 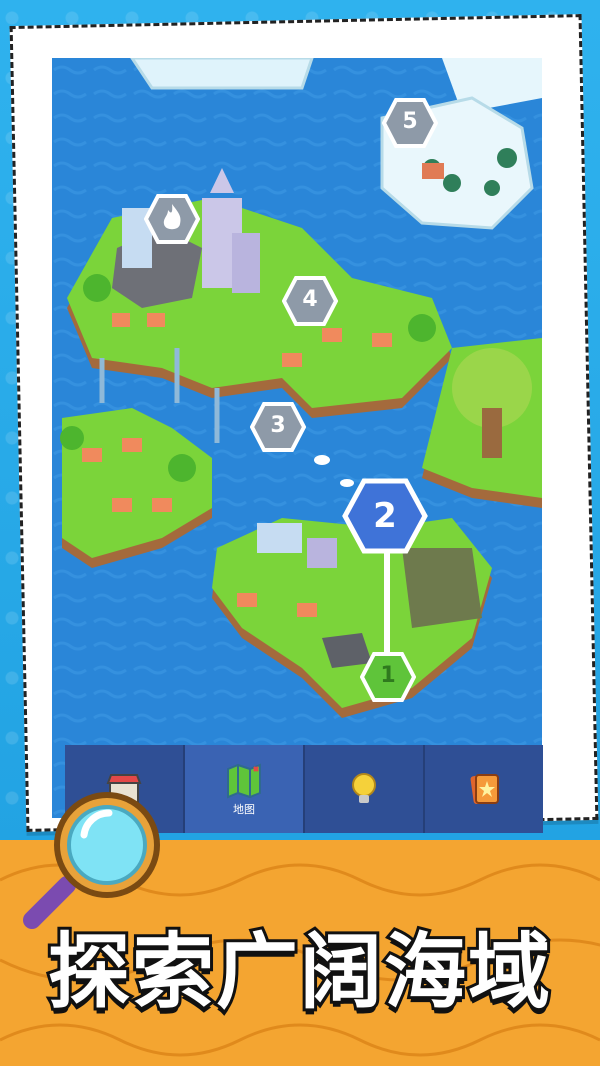 I want to click on level-node-4: 4, so click(x=310, y=301).